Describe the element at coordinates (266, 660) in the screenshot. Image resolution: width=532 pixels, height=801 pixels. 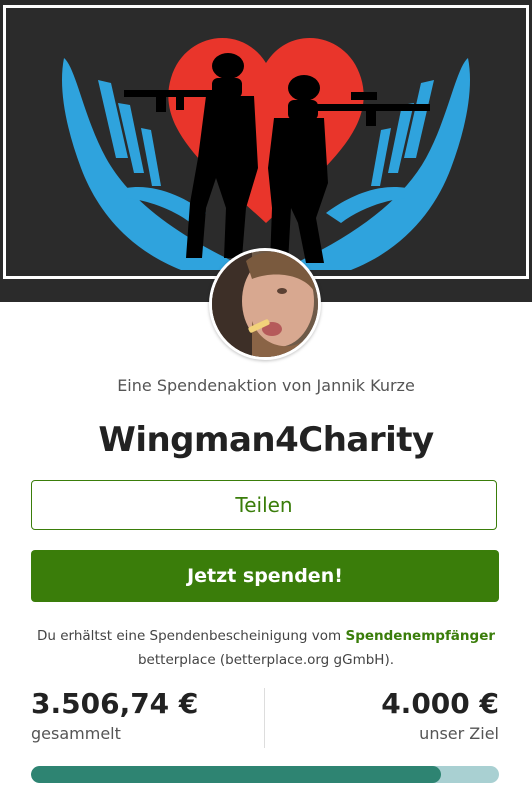
I see `receipt-text-after: betterplace (betterplace.org gGmbH).` at that location.